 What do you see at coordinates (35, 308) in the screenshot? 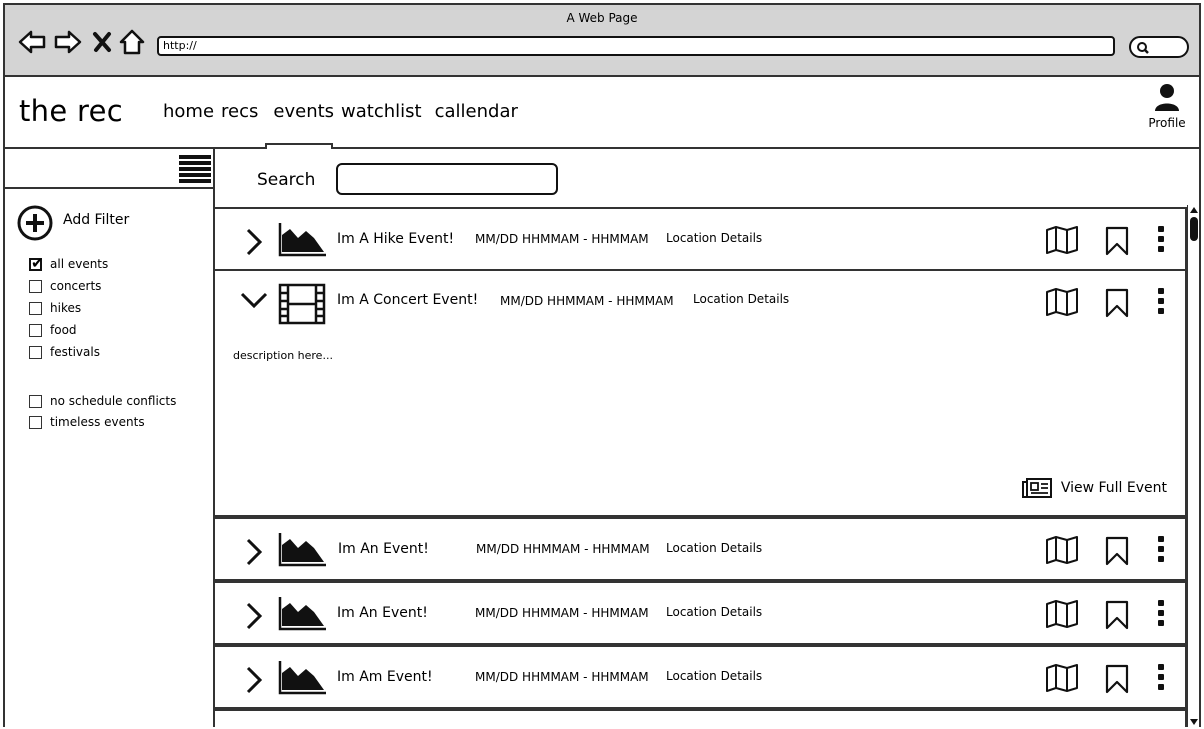
I see `checkbox-hikes` at bounding box center [35, 308].